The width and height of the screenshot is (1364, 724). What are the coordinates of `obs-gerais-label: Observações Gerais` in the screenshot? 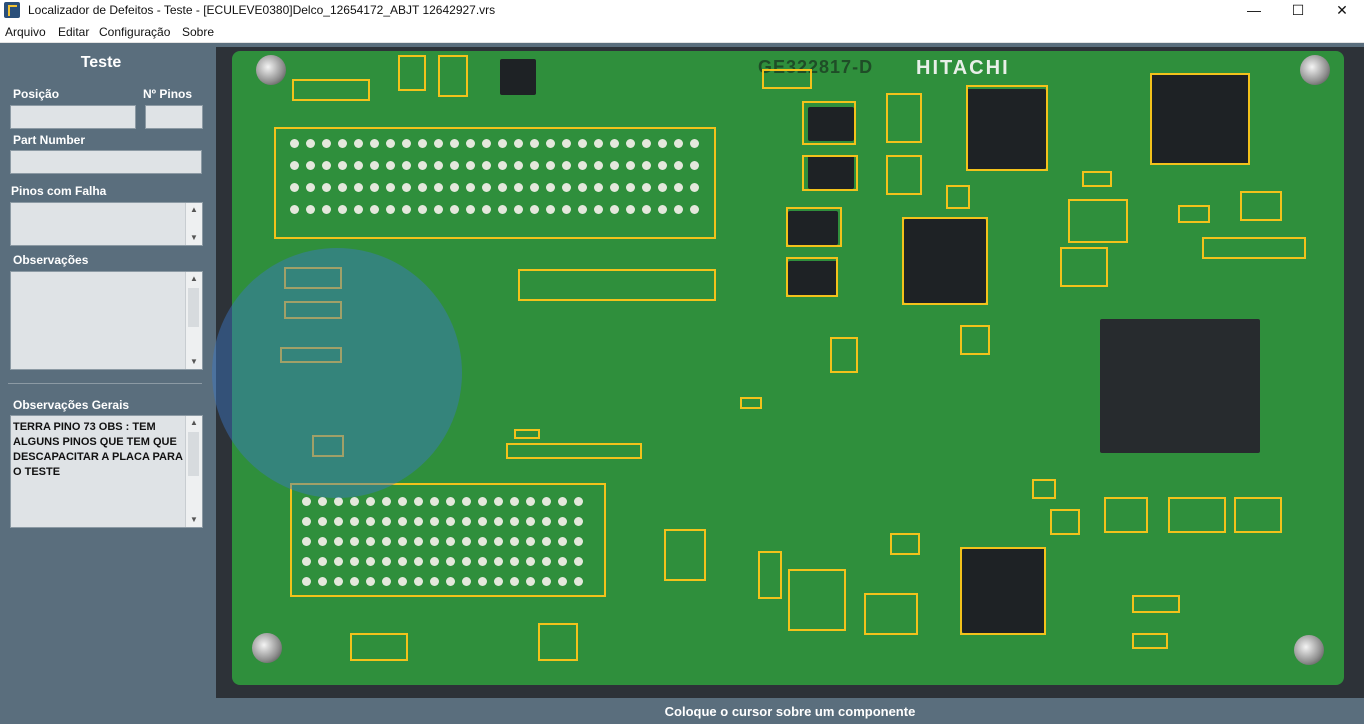 It's located at (71, 405).